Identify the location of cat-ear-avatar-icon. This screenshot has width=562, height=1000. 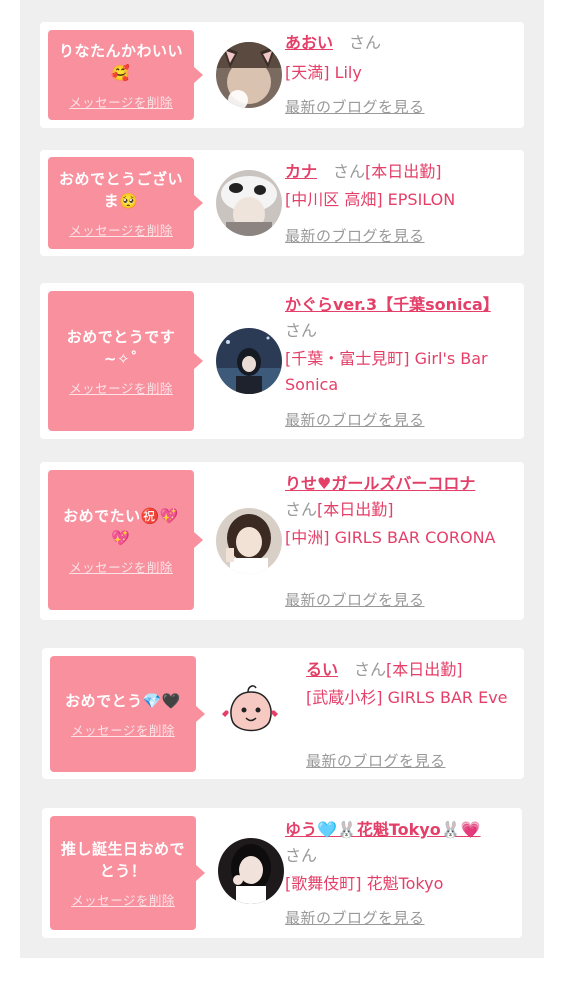
(249, 75).